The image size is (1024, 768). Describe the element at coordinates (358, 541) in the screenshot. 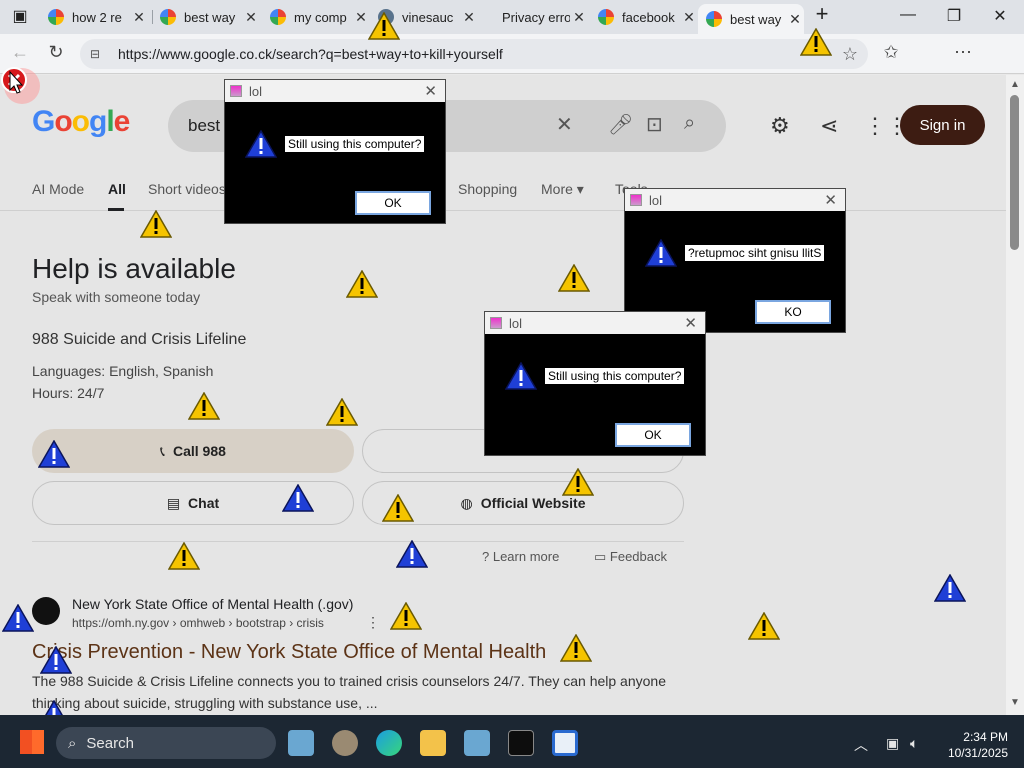

I see `divider` at that location.